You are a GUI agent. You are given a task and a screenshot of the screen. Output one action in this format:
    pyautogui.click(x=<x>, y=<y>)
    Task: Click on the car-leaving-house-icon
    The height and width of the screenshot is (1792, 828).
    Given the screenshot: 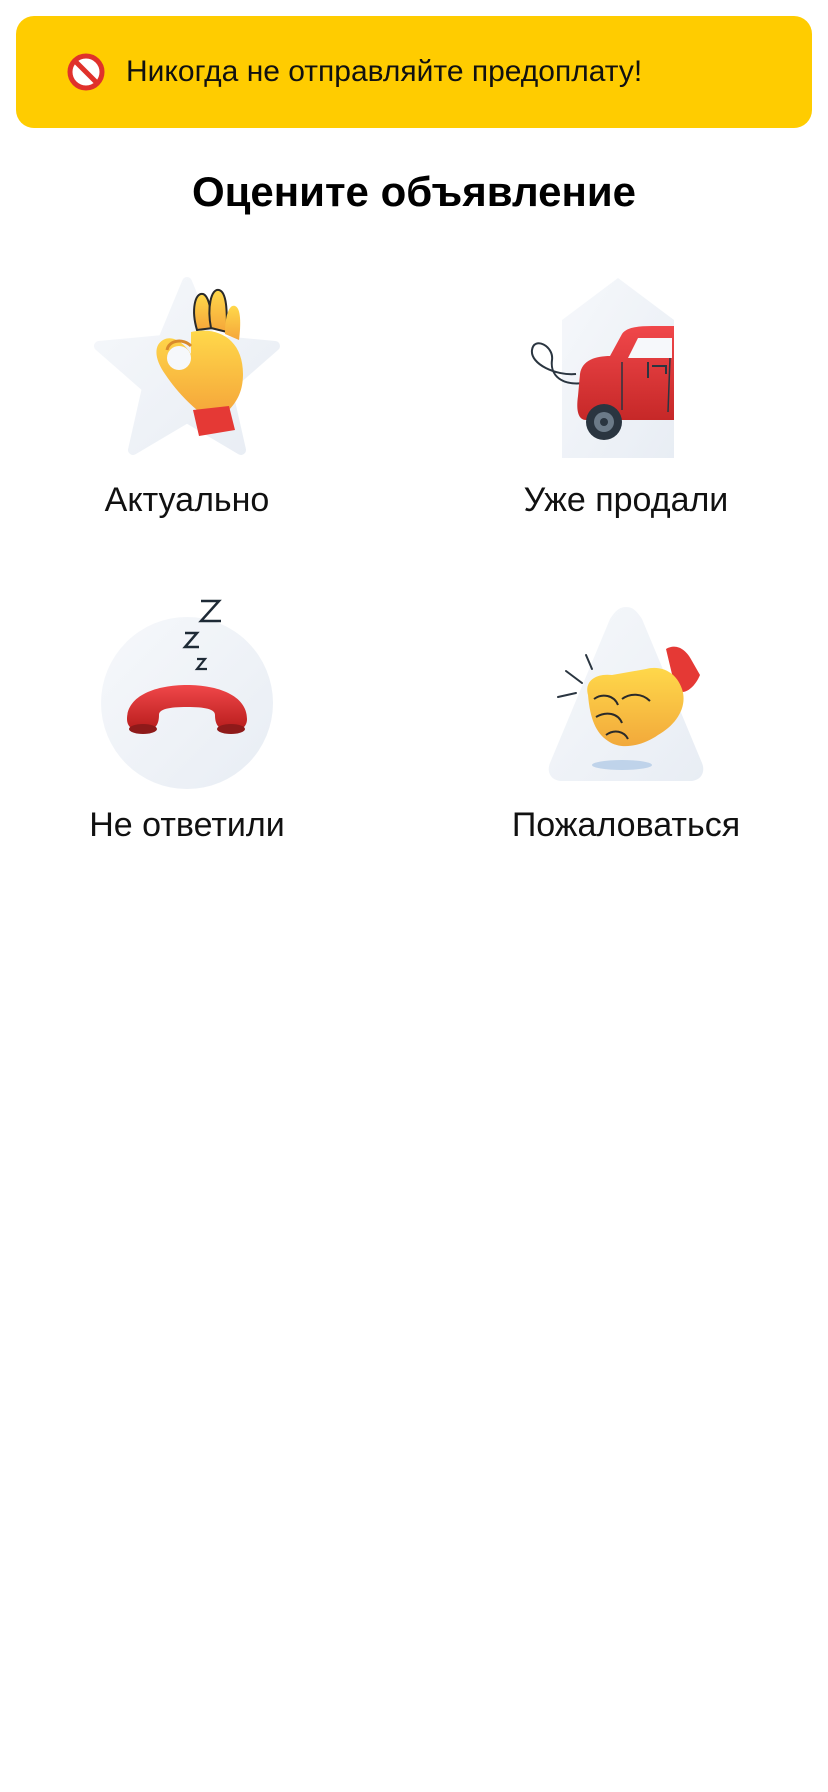 What is the action you would take?
    pyautogui.click(x=602, y=368)
    